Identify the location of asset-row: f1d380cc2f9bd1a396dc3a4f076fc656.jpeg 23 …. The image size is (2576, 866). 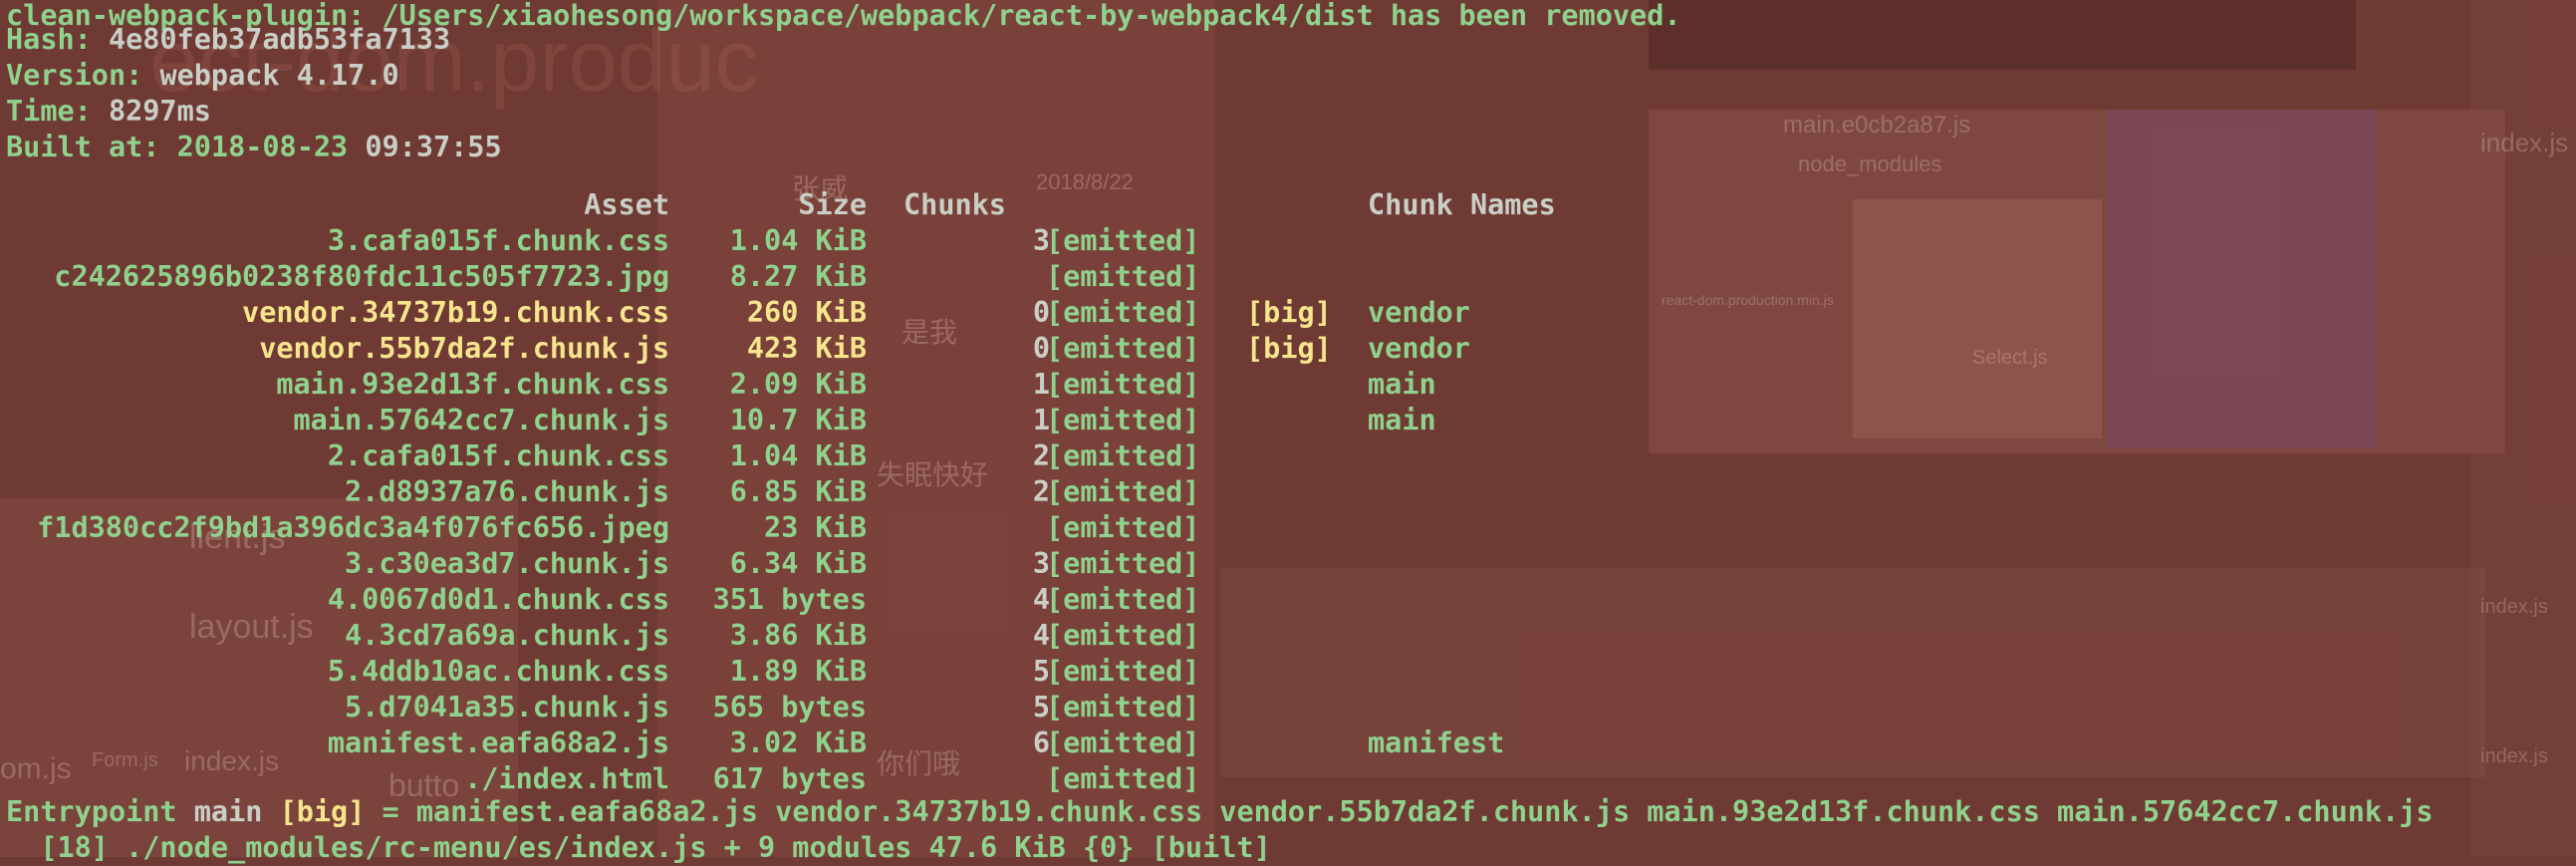
(1288, 528).